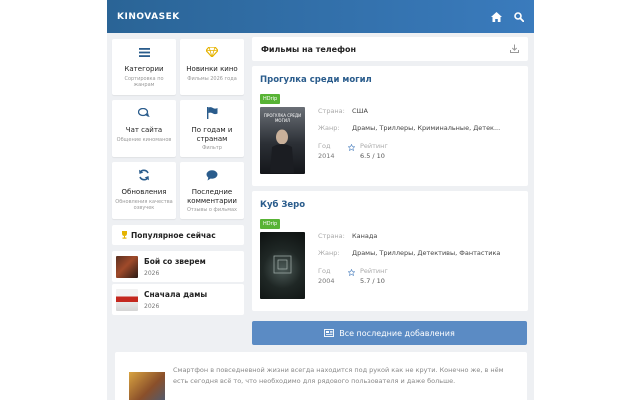 The height and width of the screenshot is (400, 640). I want to click on comment-icon, so click(212, 175).